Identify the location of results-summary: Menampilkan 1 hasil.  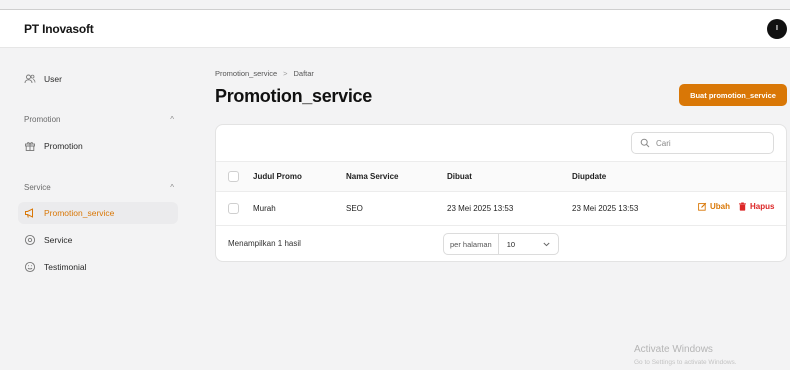
(264, 243).